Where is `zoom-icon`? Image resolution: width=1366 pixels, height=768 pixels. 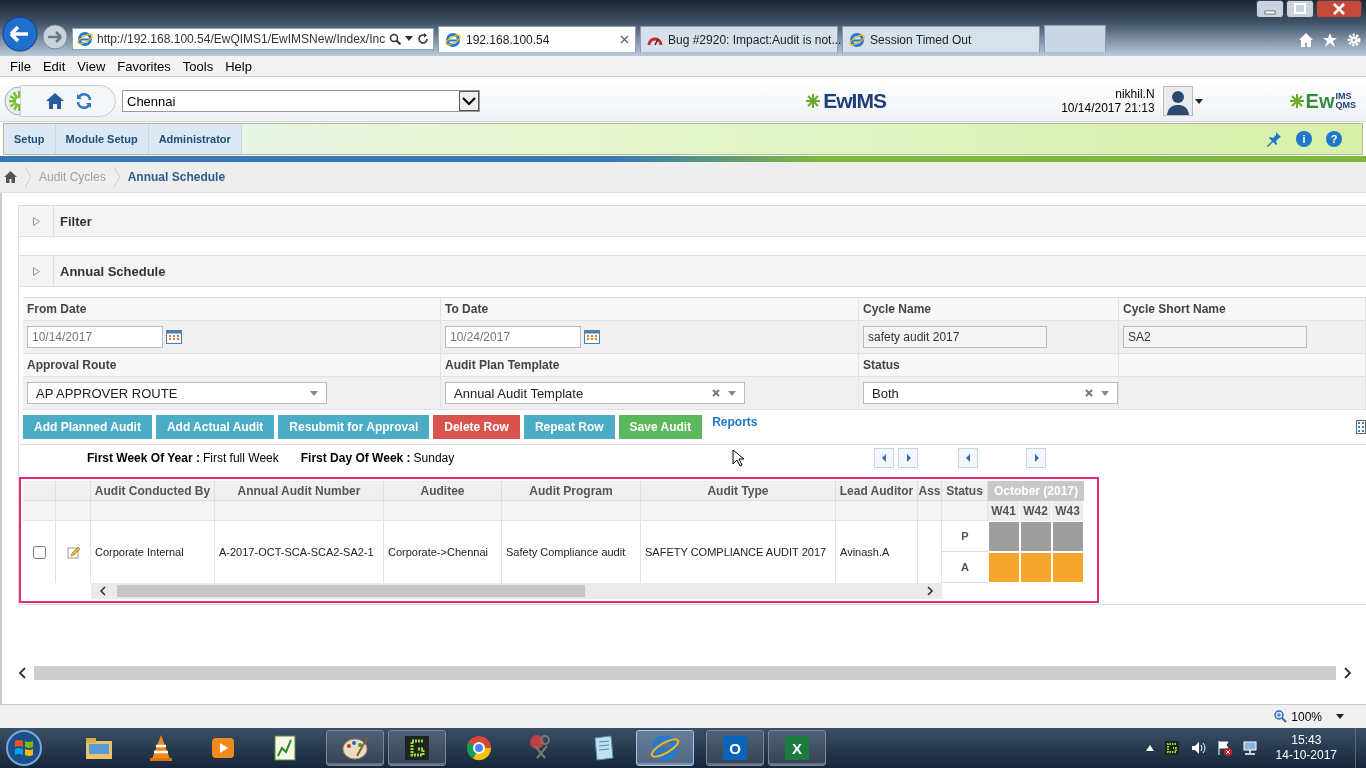
zoom-icon is located at coordinates (1281, 716).